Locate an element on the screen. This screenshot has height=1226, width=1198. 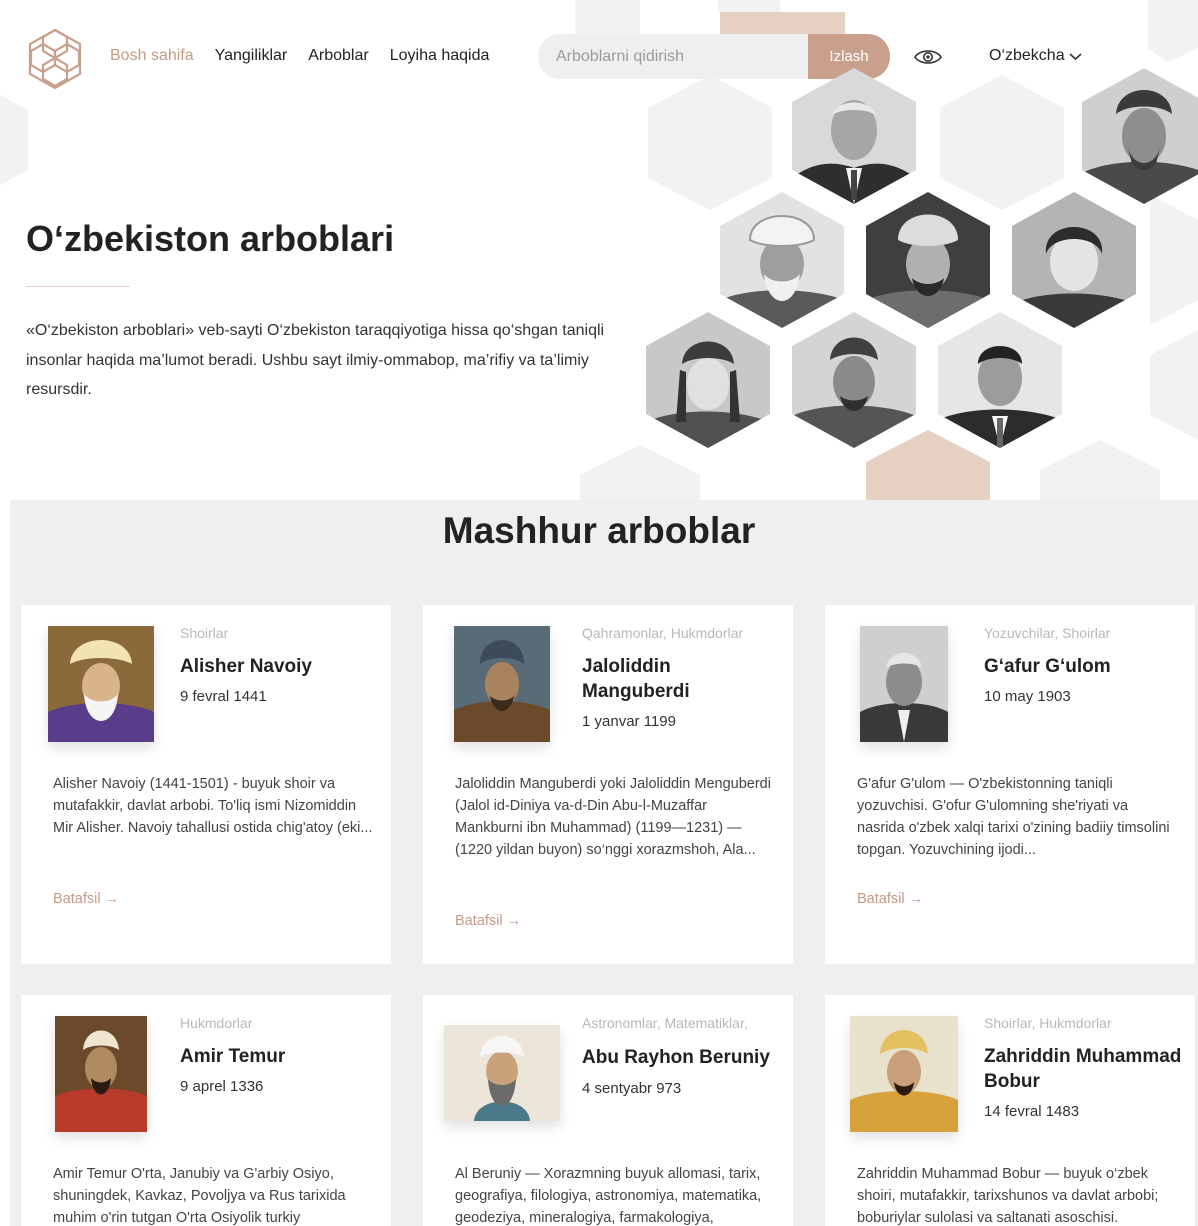
figure-name: Jaloliddin Manguberdi is located at coordinates (682, 679).